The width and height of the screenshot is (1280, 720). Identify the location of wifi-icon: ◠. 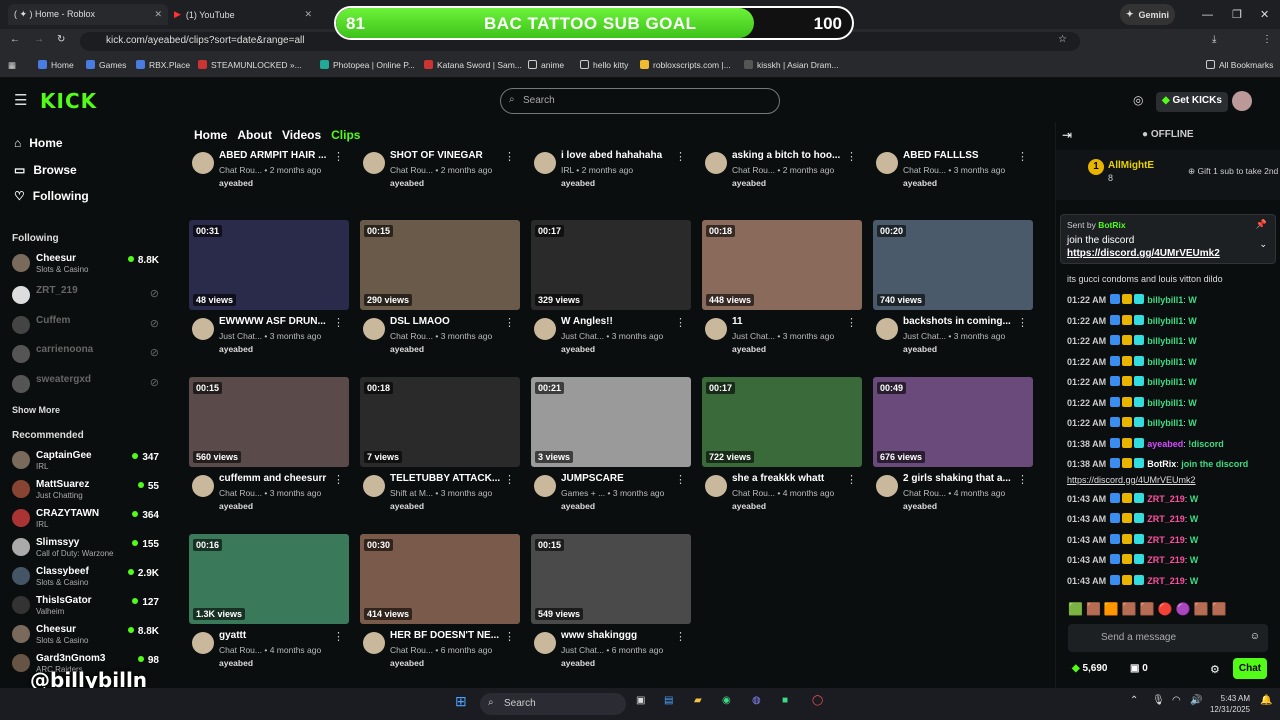
(1176, 700).